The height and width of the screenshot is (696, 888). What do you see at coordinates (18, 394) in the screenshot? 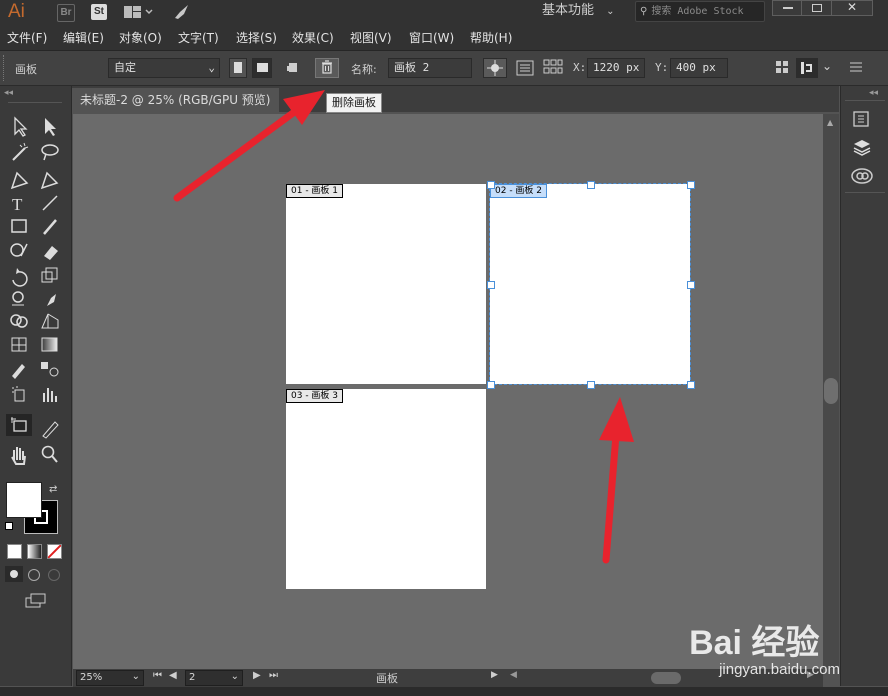
I see `symbol-sprayer-tool-icon` at bounding box center [18, 394].